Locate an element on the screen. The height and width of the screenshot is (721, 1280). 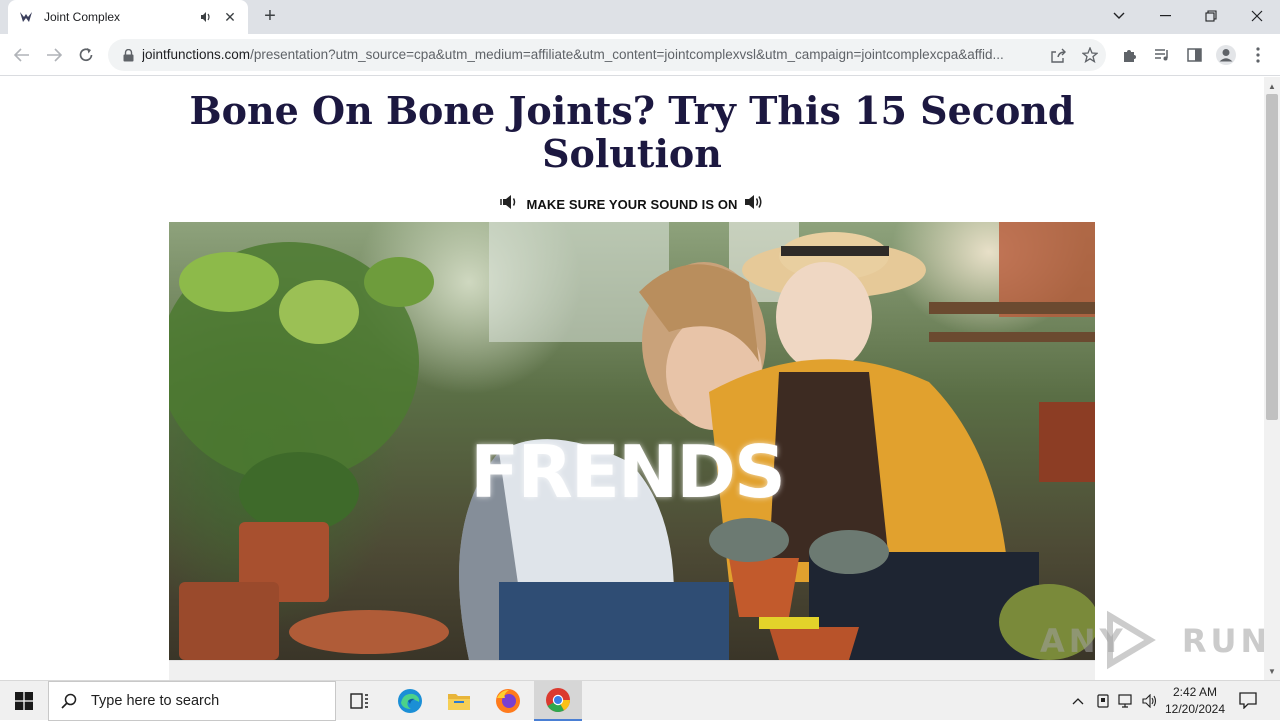
browser-tab: Joint Complex ✕ is located at coordinates (128, 17).